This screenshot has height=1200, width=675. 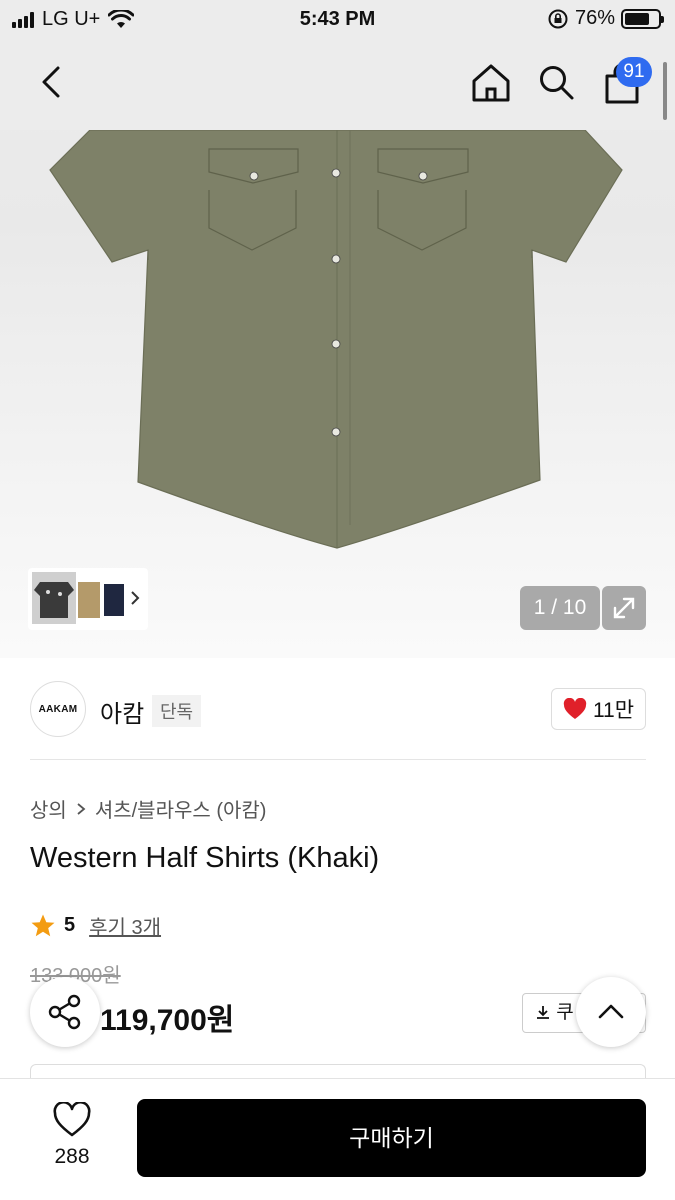 I want to click on home-icon, so click(x=491, y=83).